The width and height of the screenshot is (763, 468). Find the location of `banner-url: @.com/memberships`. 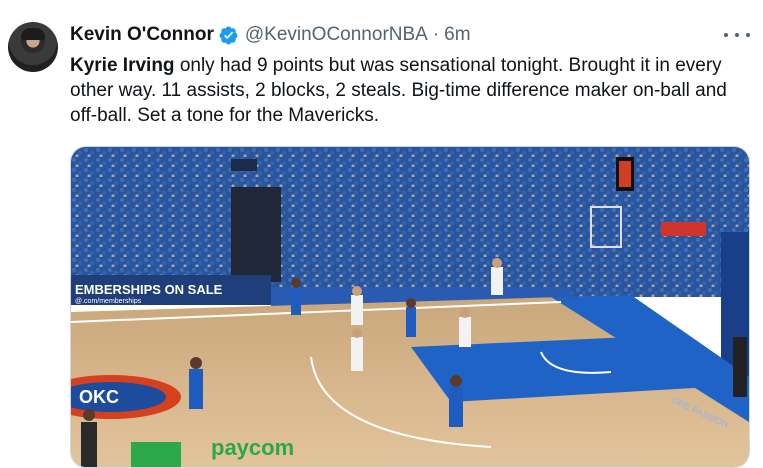

banner-url: @.com/memberships is located at coordinates (108, 301).